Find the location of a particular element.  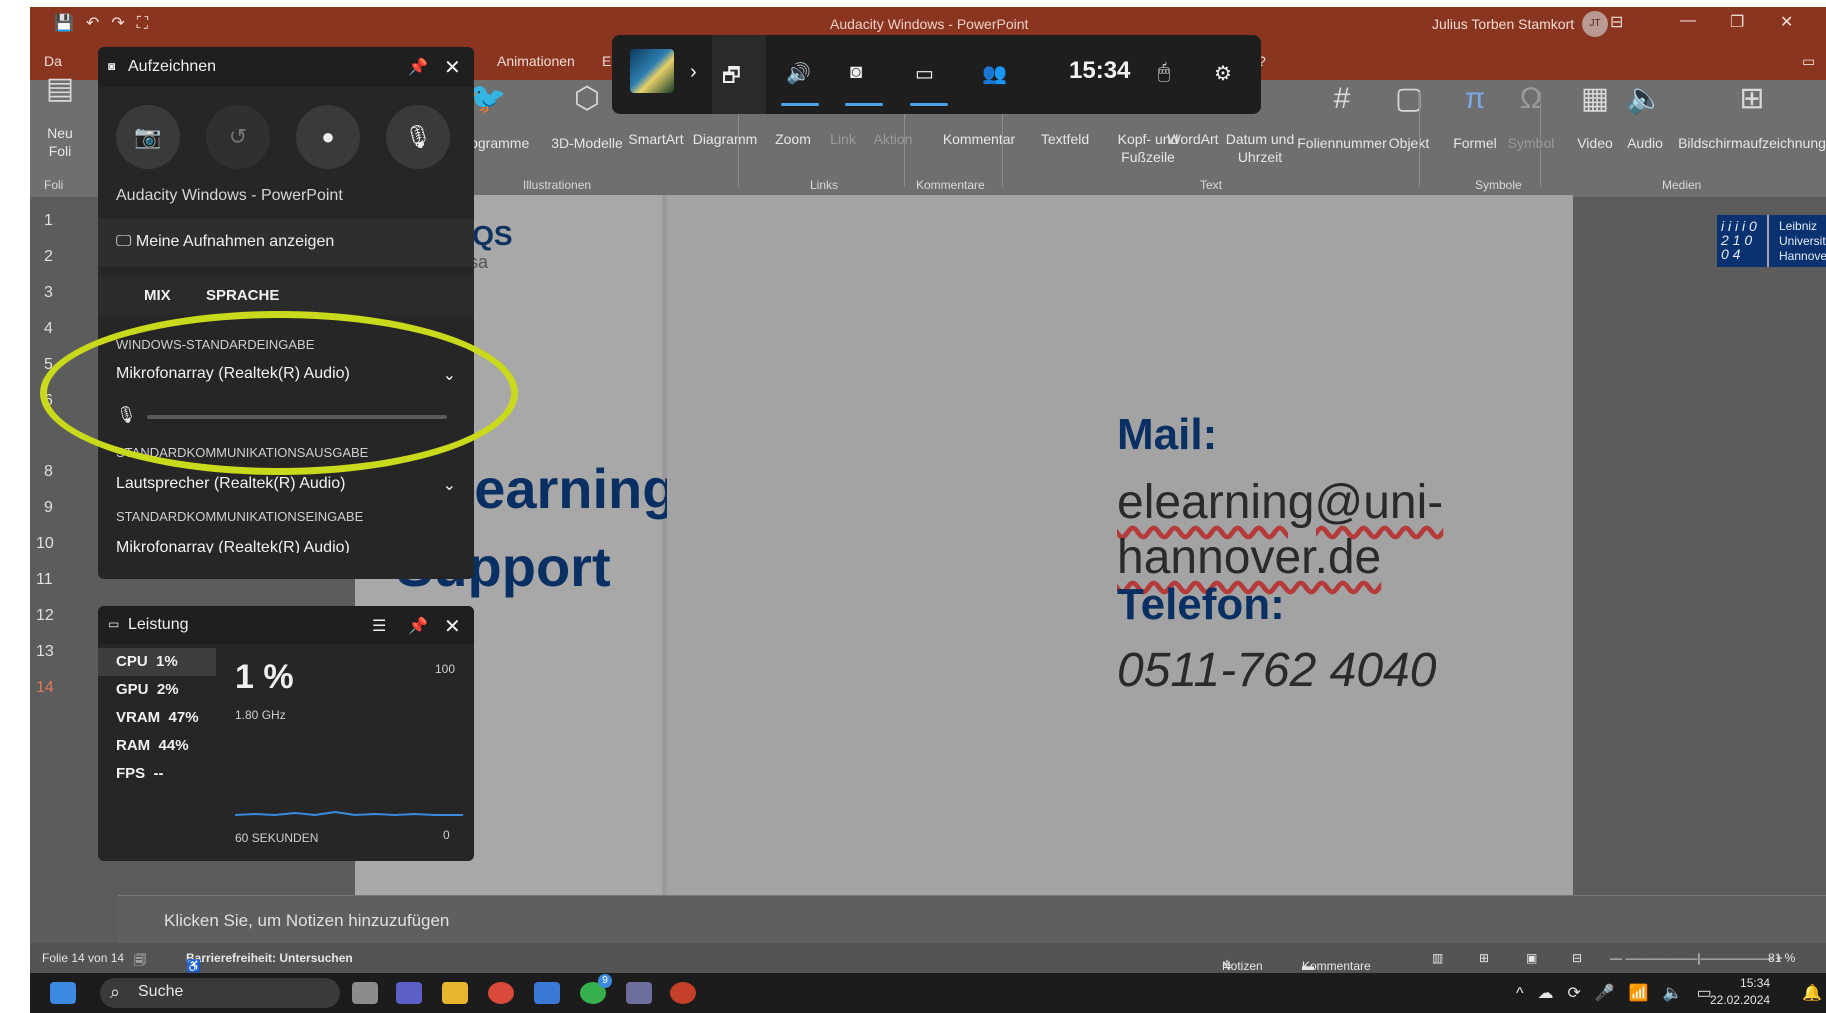

zoom-slider: — ——————|—————— + is located at coordinates (1696, 958).